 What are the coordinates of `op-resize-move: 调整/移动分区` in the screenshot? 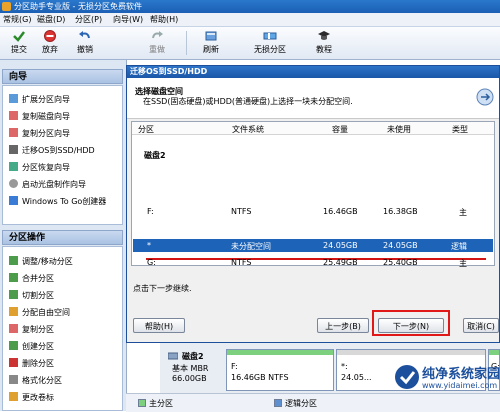 It's located at (41, 262).